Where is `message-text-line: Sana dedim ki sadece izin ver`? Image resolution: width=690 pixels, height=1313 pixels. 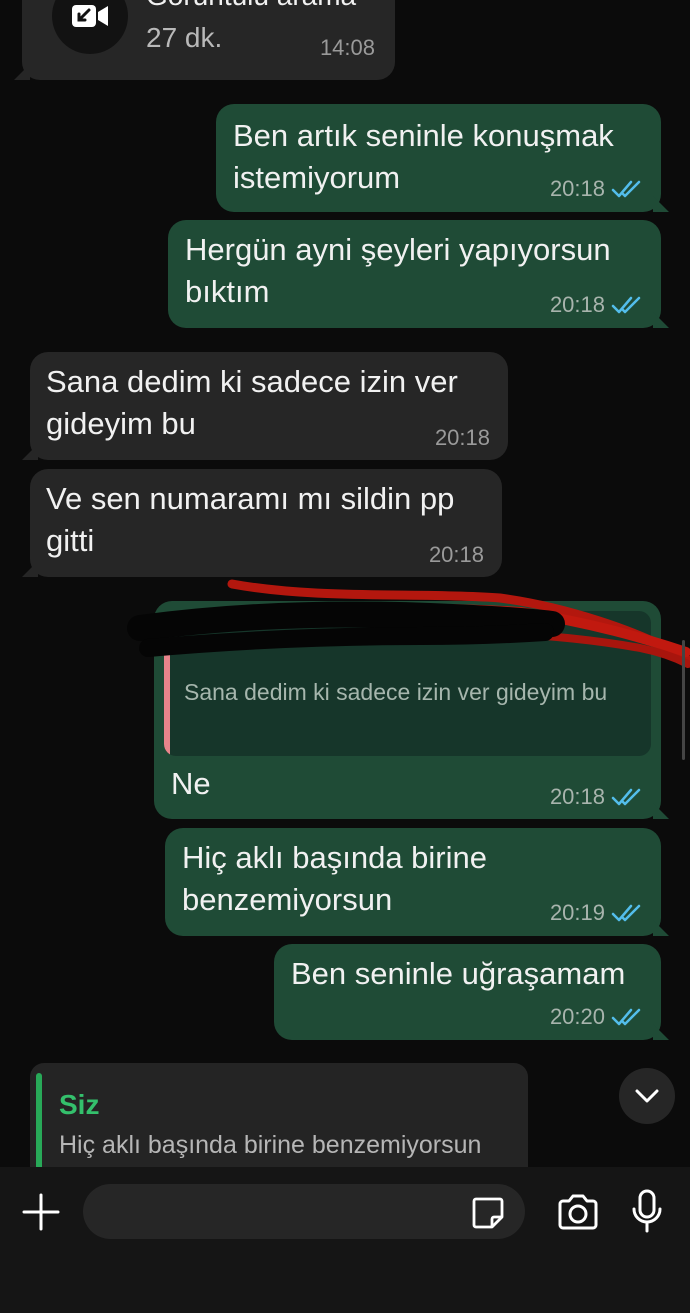
message-text-line: Sana dedim ki sadece izin ver is located at coordinates (252, 381).